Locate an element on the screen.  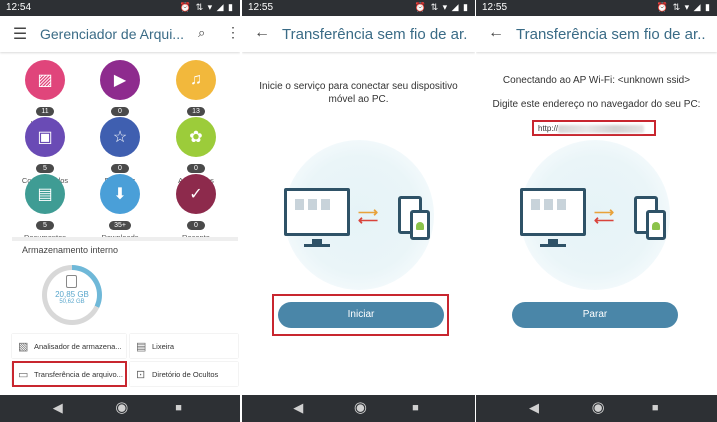
clock-check-icon: ✓ is located at coordinates (196, 194).